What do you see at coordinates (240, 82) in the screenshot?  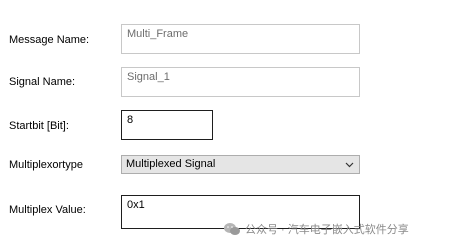 I see `signal-name-field: Signal_1` at bounding box center [240, 82].